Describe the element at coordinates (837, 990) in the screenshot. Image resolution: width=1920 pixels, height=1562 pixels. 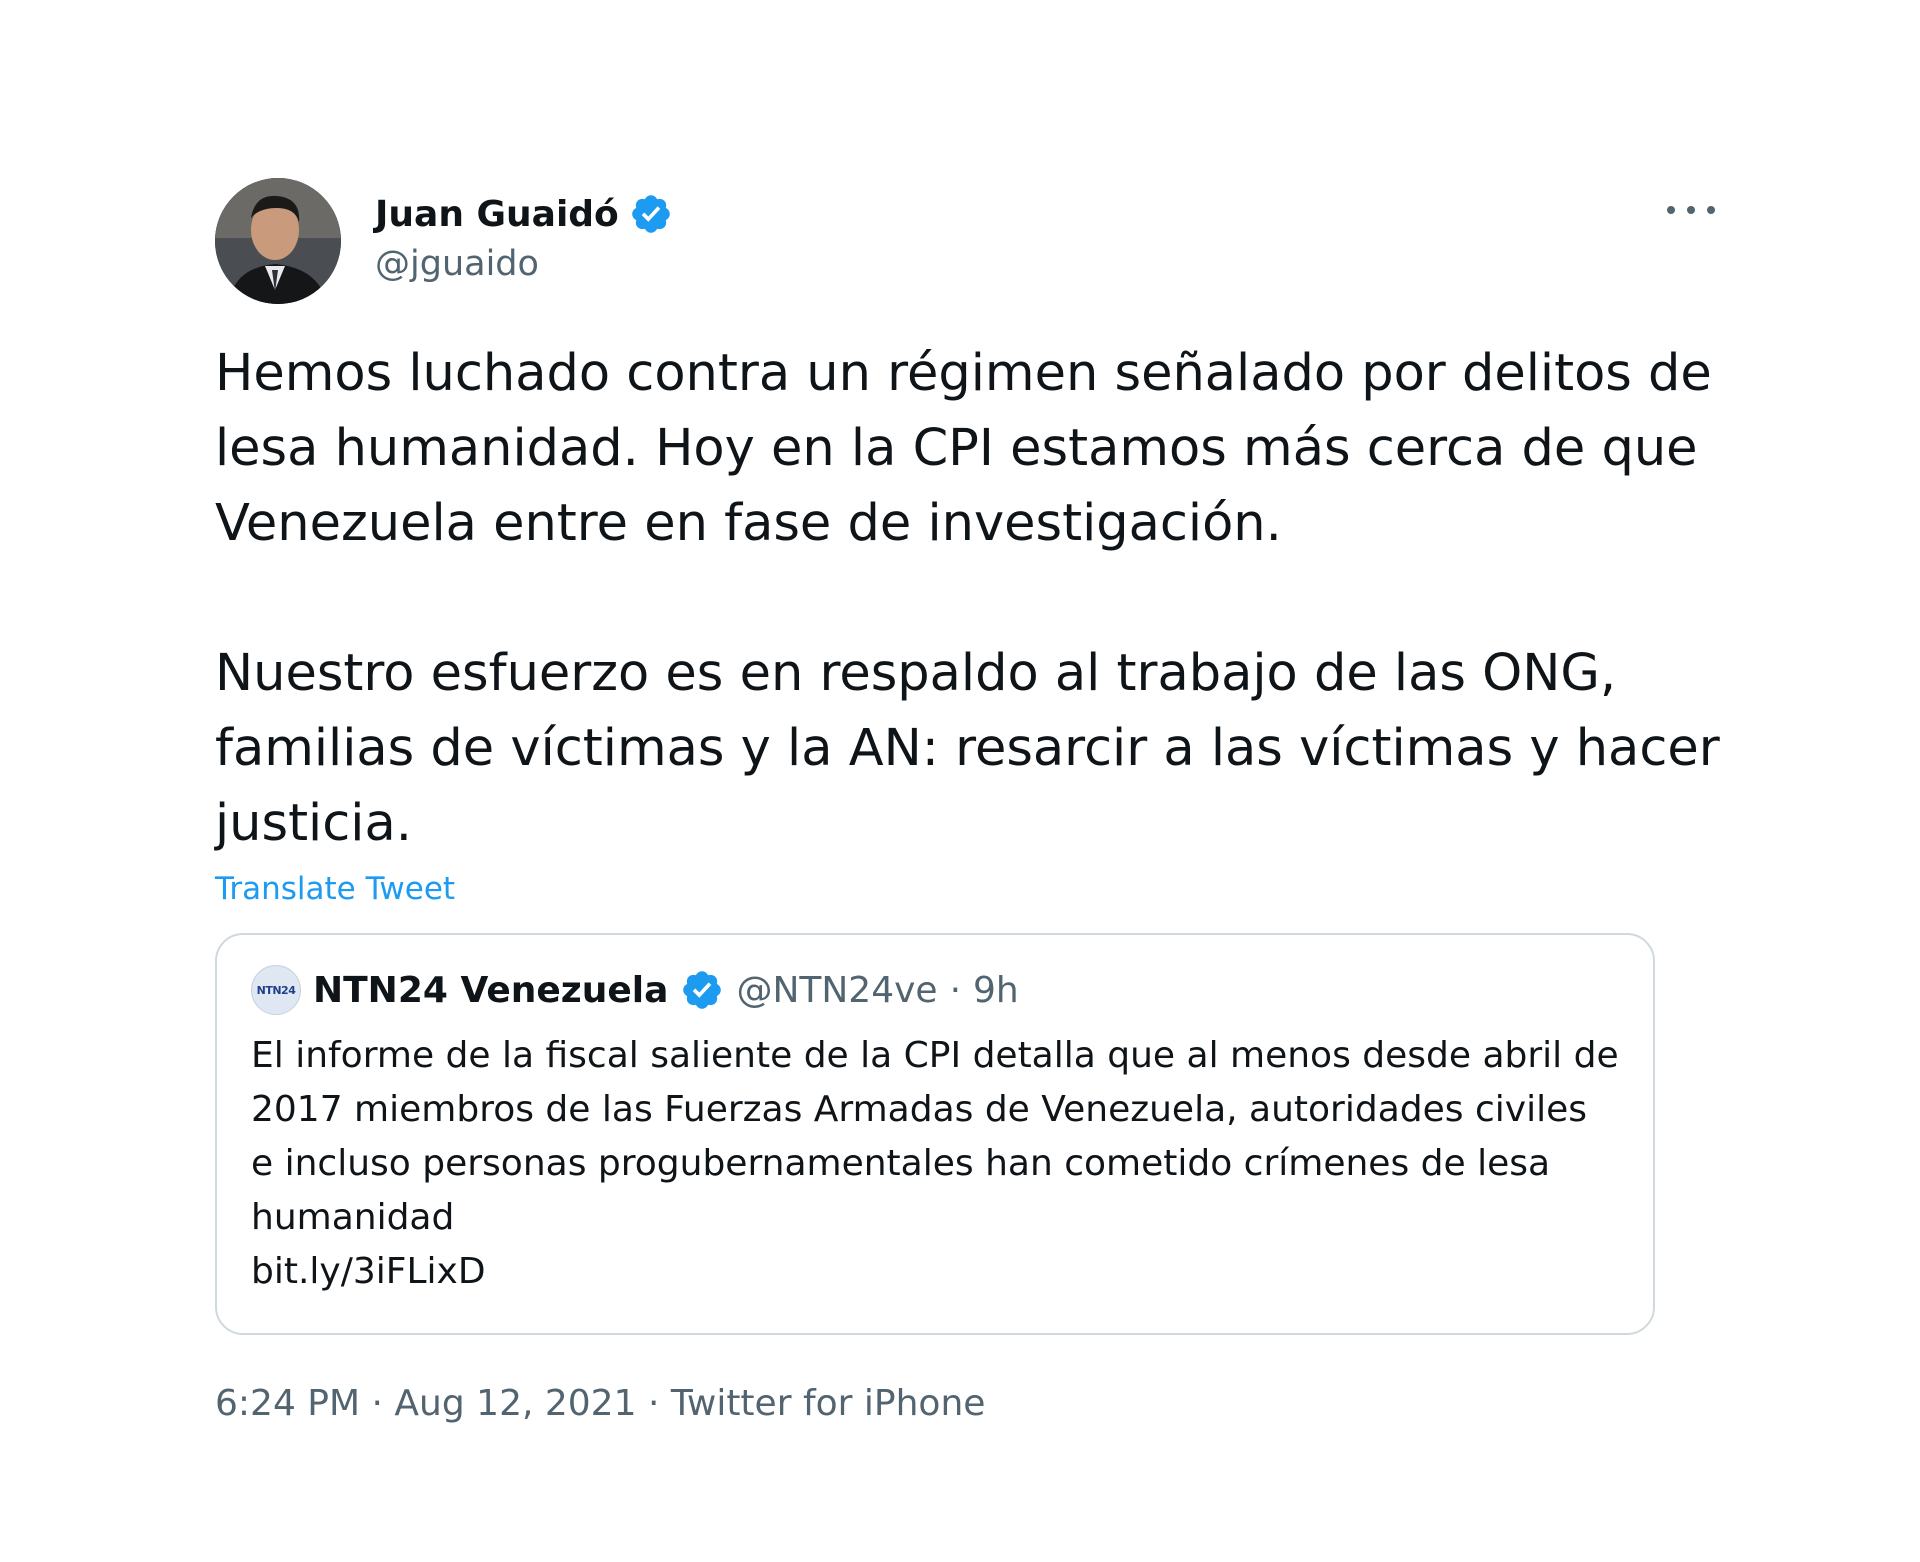
I see `quoted-handle: @NTN24ve` at that location.